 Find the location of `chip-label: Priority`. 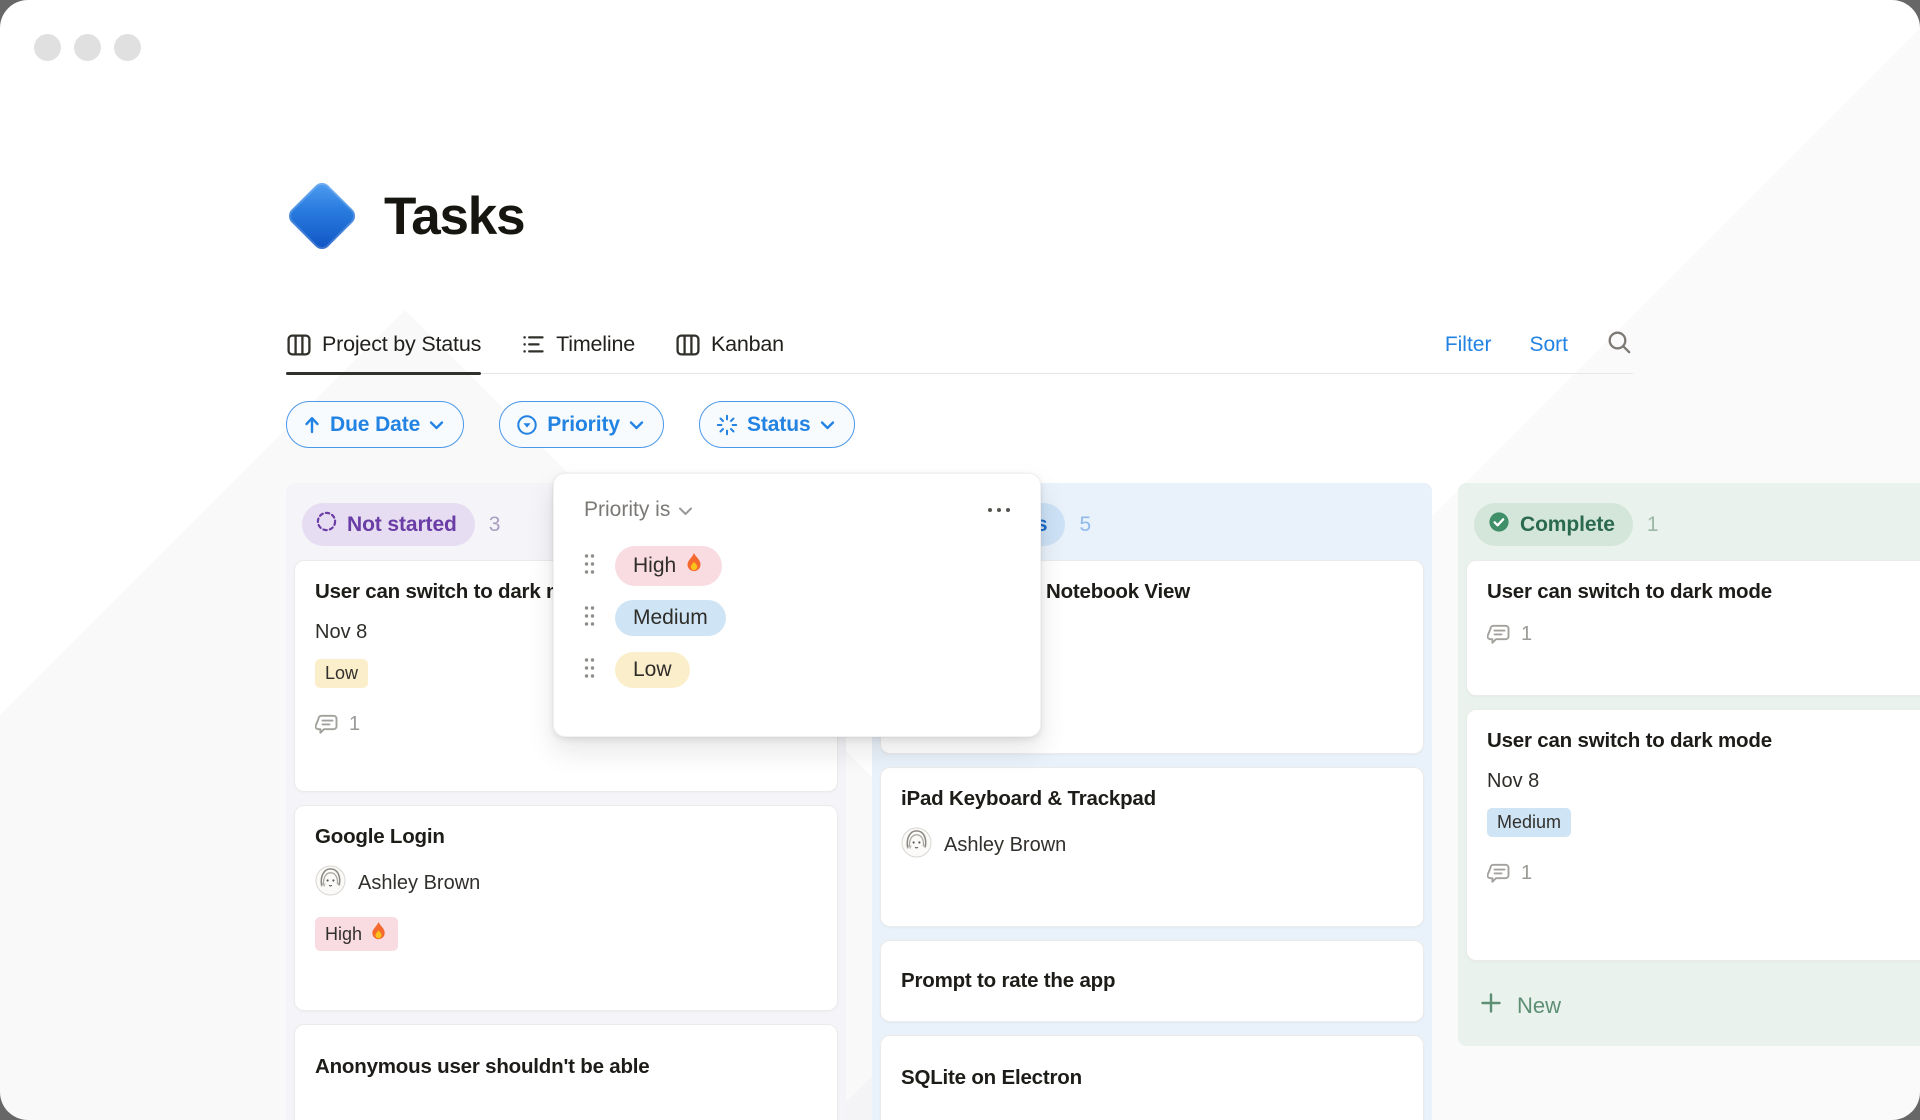

chip-label: Priority is located at coordinates (583, 424).